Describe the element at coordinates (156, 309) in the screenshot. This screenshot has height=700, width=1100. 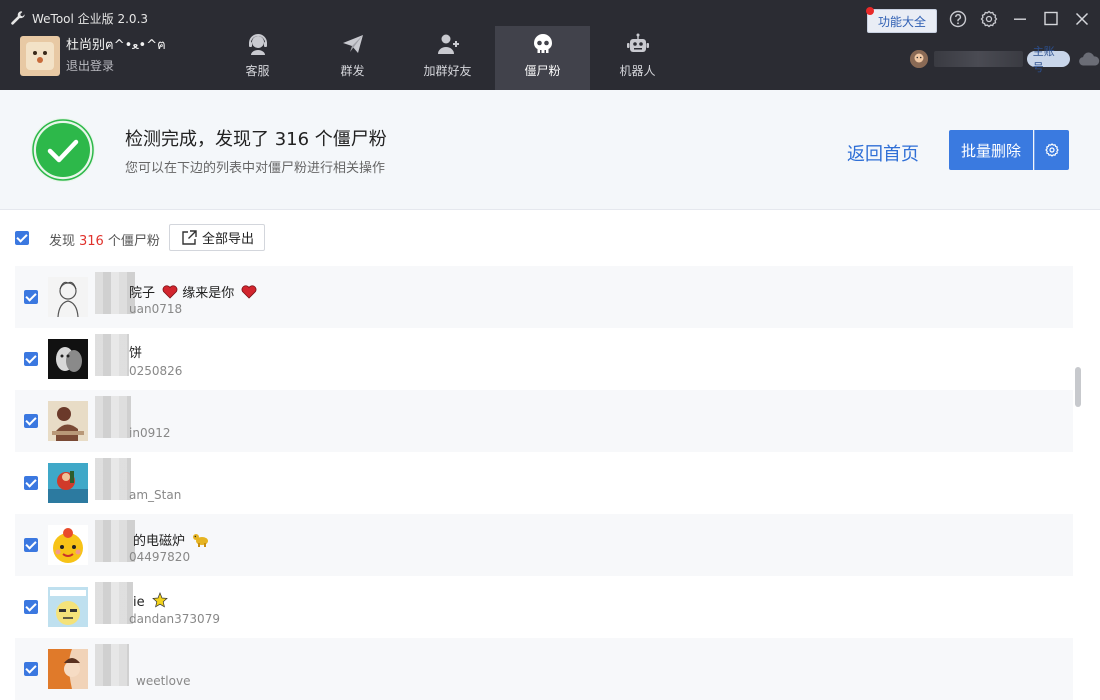
I see `contact-wechat-id: uan0718` at that location.